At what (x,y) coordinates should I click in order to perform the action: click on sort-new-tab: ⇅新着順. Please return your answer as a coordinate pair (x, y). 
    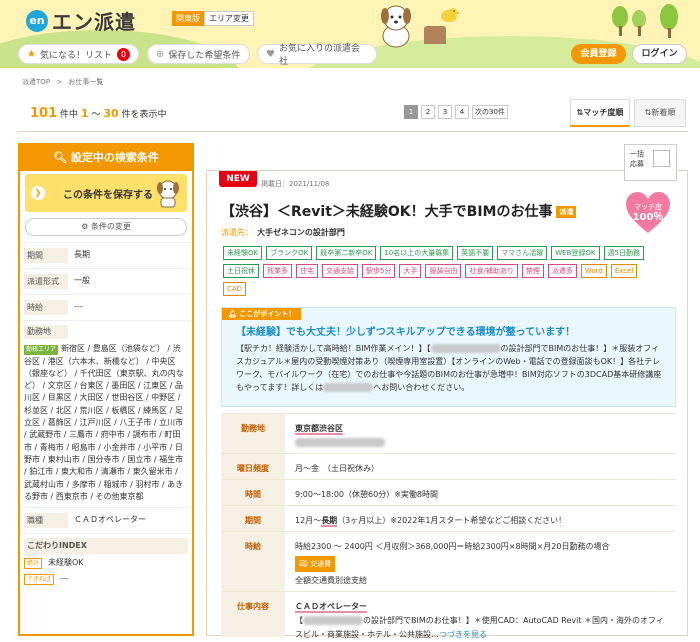
    Looking at the image, I should click on (660, 113).